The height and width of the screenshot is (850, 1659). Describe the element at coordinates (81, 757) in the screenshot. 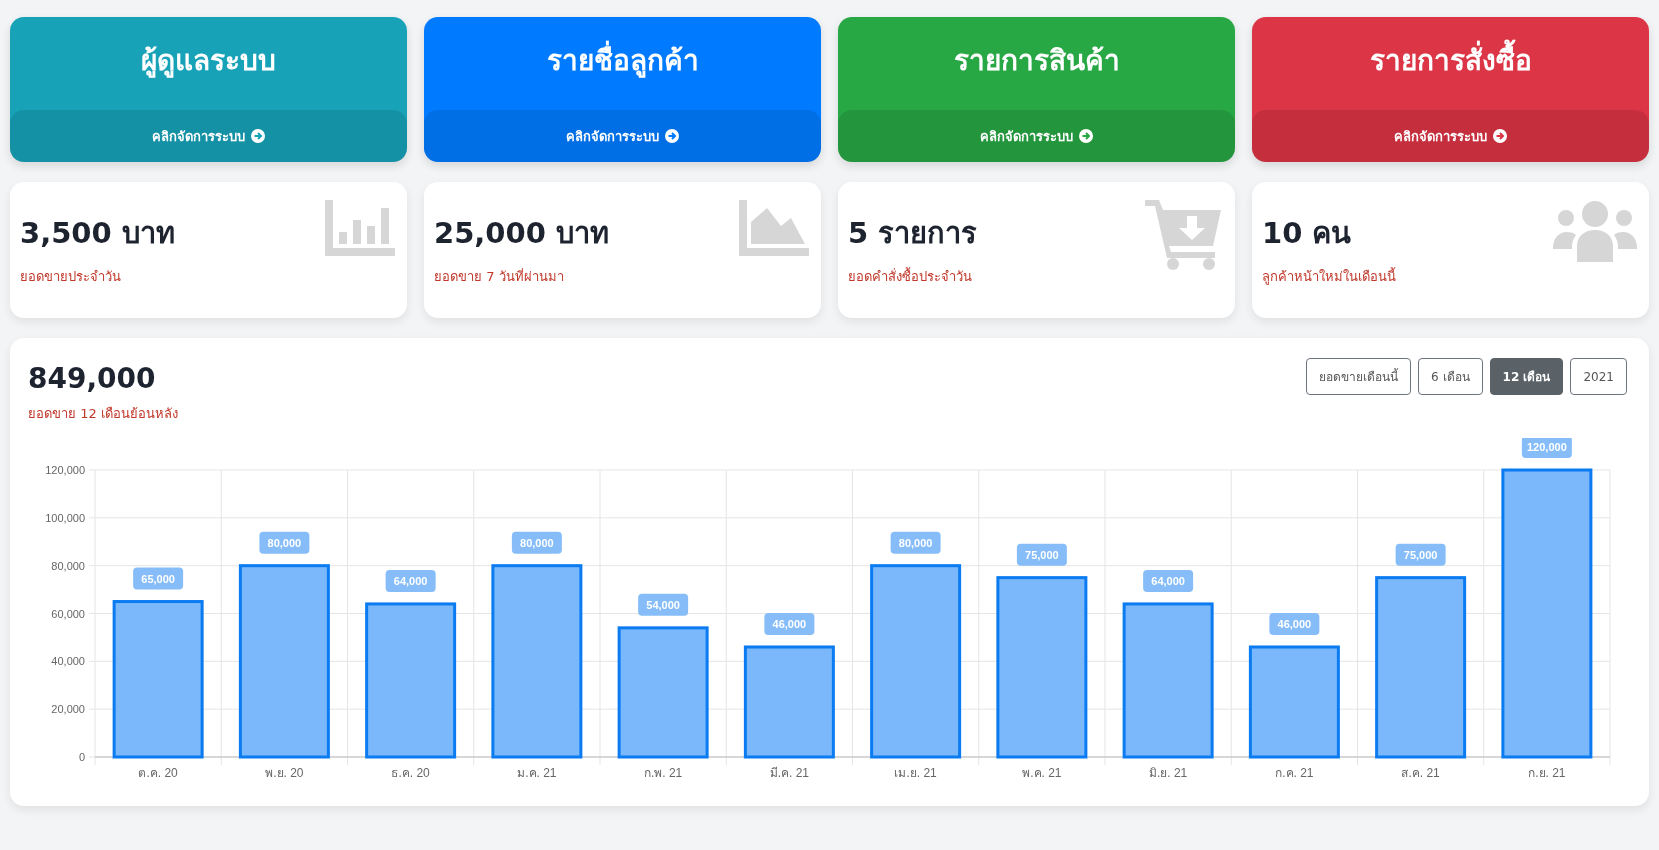

I see `axis-tick-label: 0` at that location.